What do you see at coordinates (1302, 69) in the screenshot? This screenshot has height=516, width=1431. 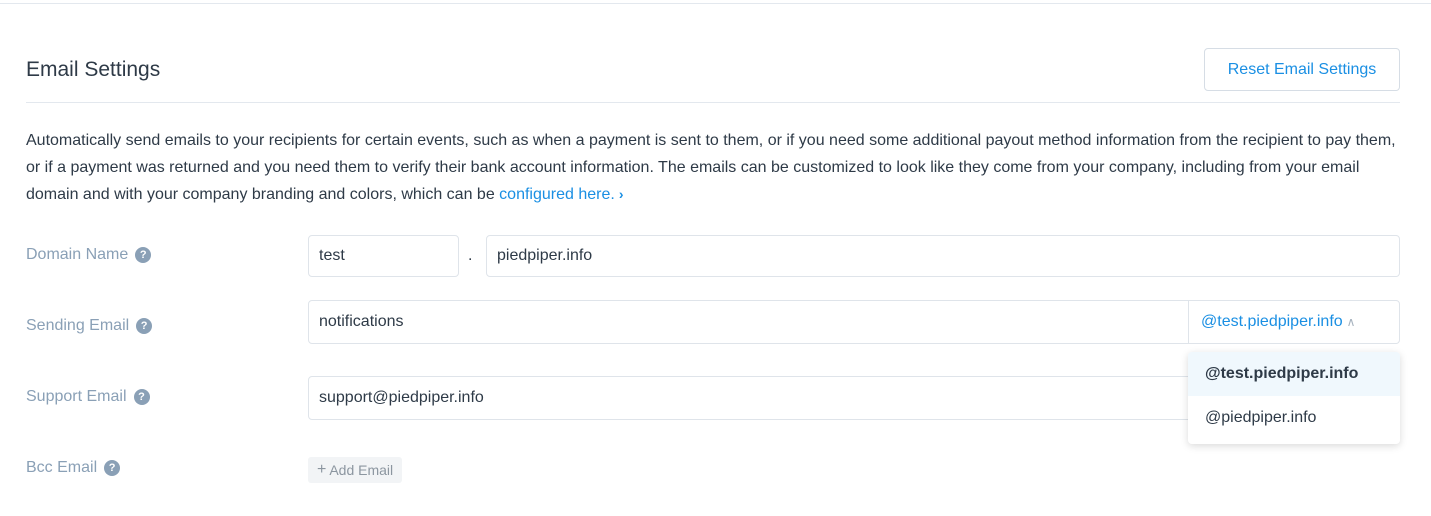 I see `reset-email-settings-button: Reset Email Settings` at bounding box center [1302, 69].